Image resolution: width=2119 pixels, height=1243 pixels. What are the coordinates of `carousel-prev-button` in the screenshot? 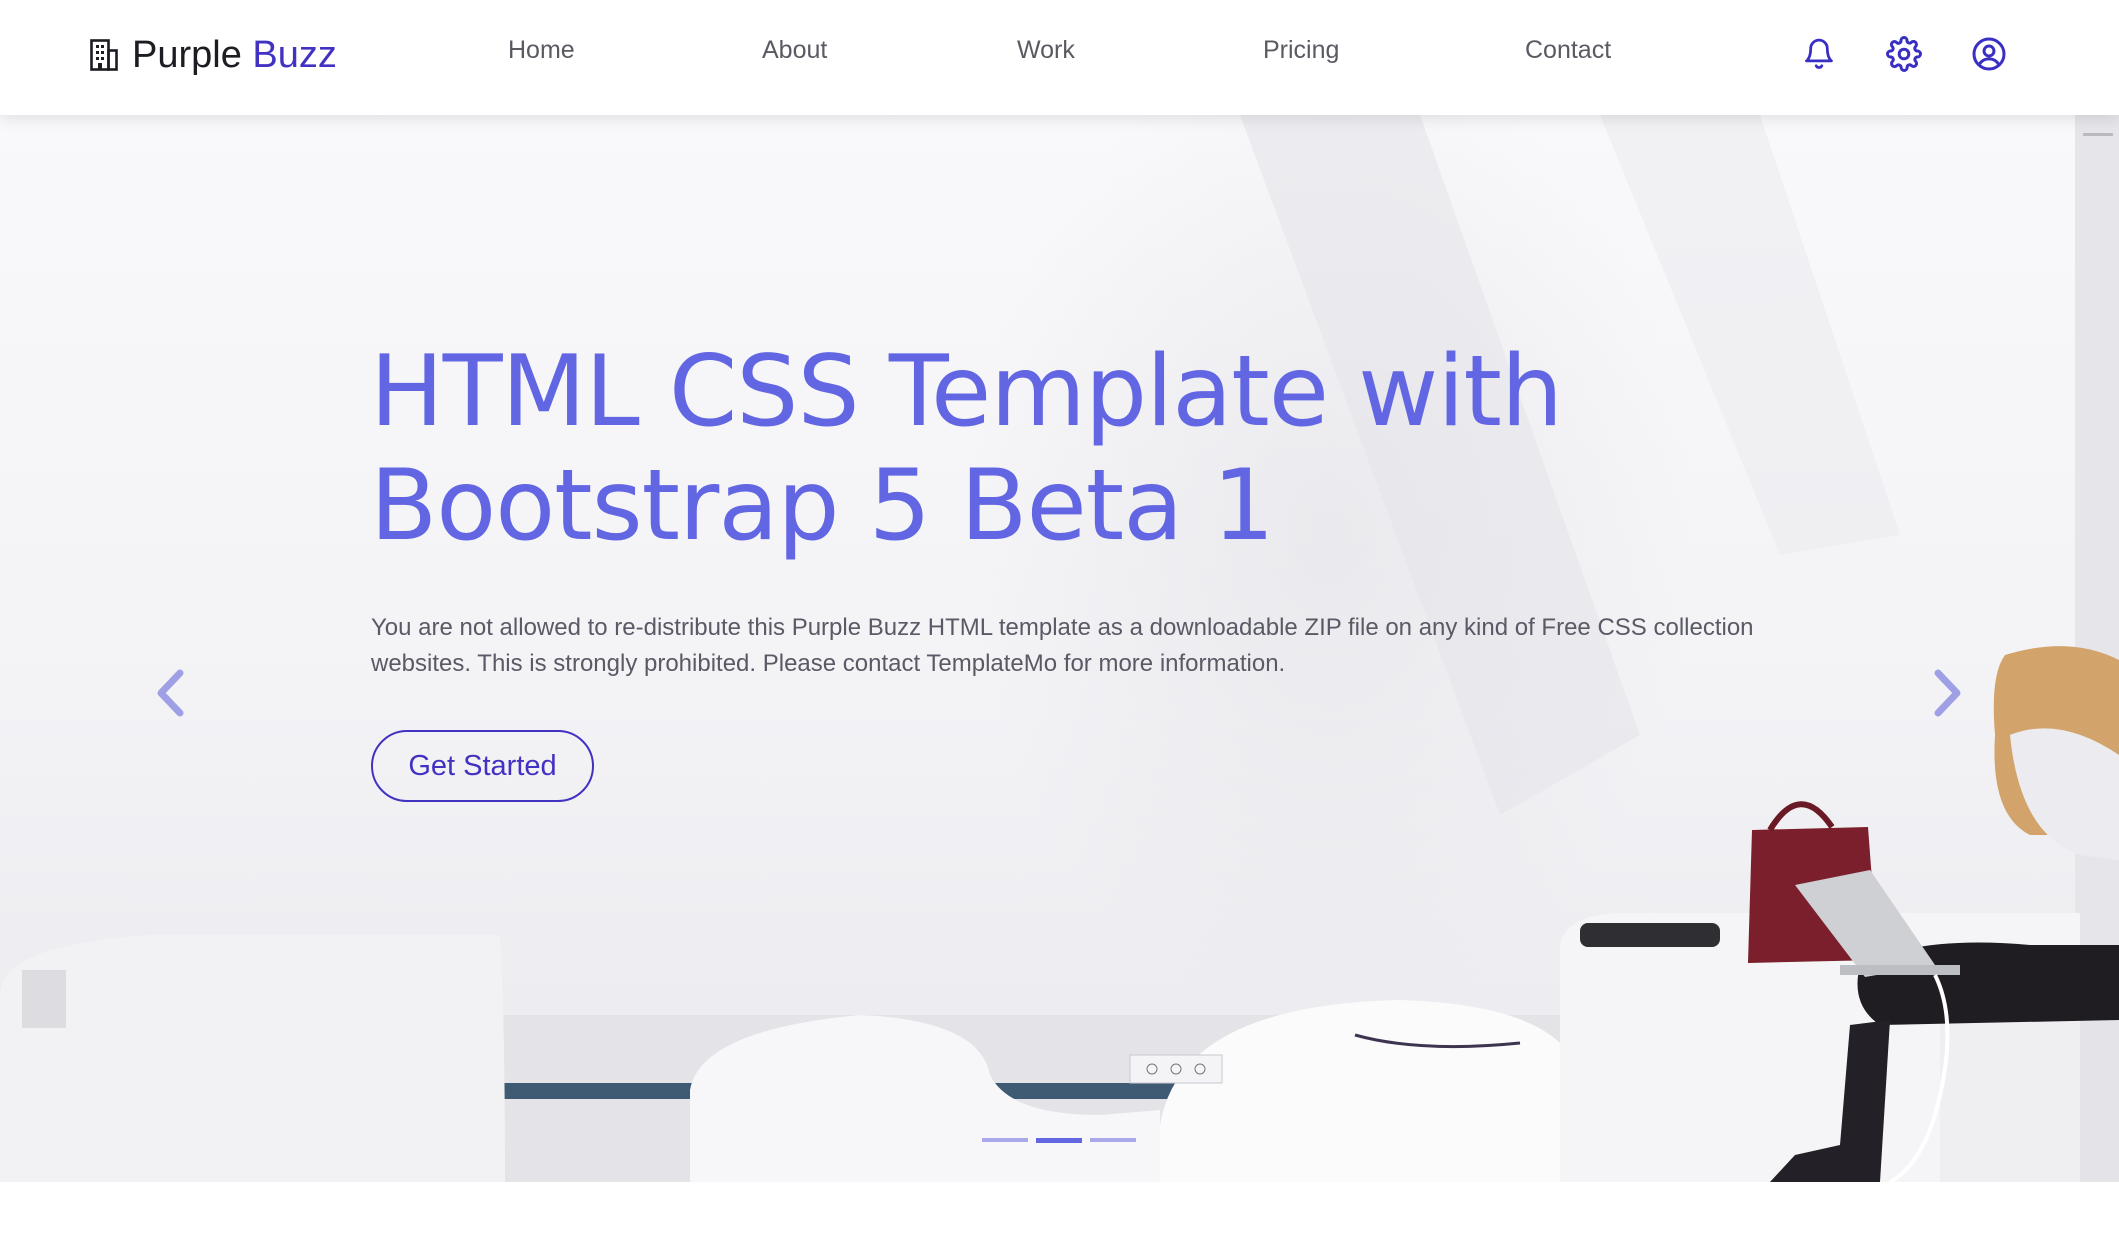 It's located at (170, 695).